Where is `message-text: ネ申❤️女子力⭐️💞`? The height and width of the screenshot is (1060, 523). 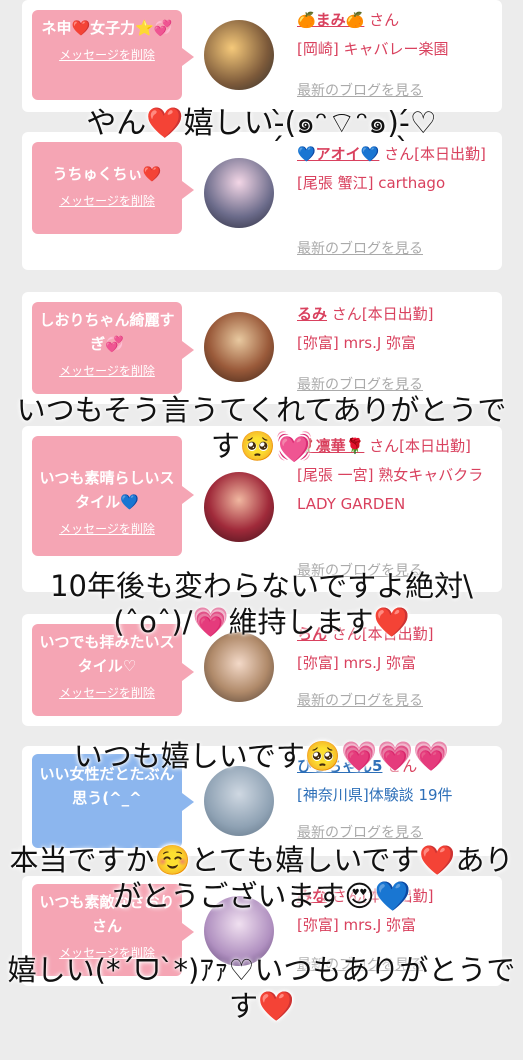
message-text: ネ申❤️女子力⭐️💞 is located at coordinates (107, 28).